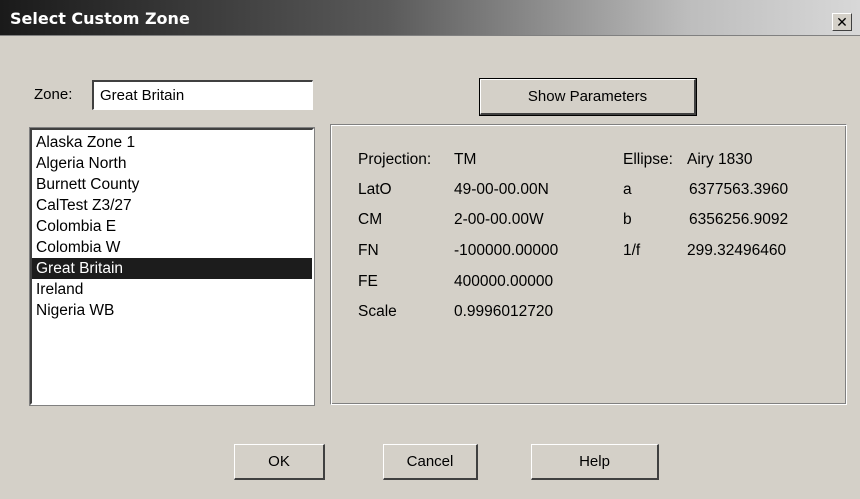  I want to click on list-item: Burnett County, so click(172, 184).